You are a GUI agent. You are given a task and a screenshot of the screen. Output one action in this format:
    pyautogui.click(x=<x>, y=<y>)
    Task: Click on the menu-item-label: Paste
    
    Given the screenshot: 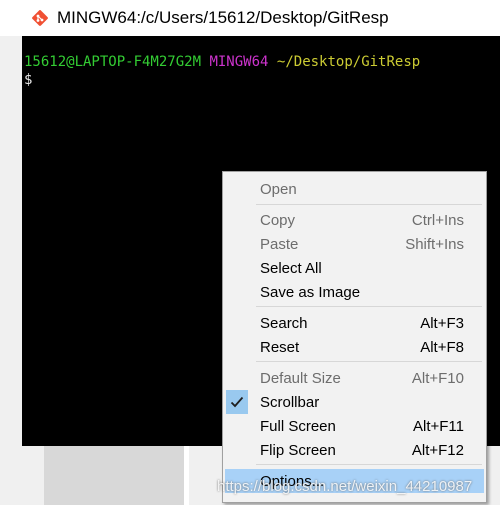 What is the action you would take?
    pyautogui.click(x=279, y=244)
    